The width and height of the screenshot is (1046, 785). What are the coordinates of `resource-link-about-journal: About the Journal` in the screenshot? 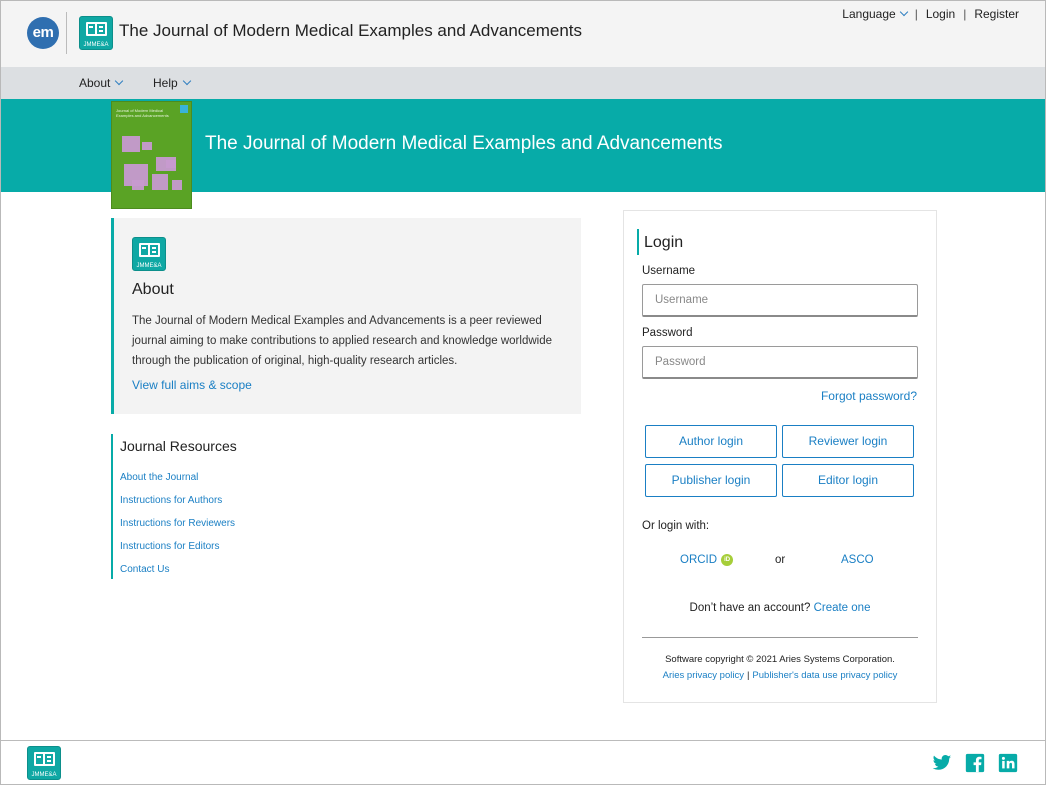 It's located at (177, 477).